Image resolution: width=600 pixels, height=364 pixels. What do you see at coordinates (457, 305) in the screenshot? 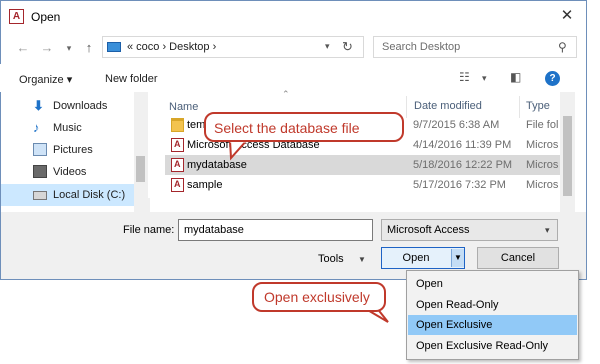
I see `menu-item-label: Open Read-Only` at bounding box center [457, 305].